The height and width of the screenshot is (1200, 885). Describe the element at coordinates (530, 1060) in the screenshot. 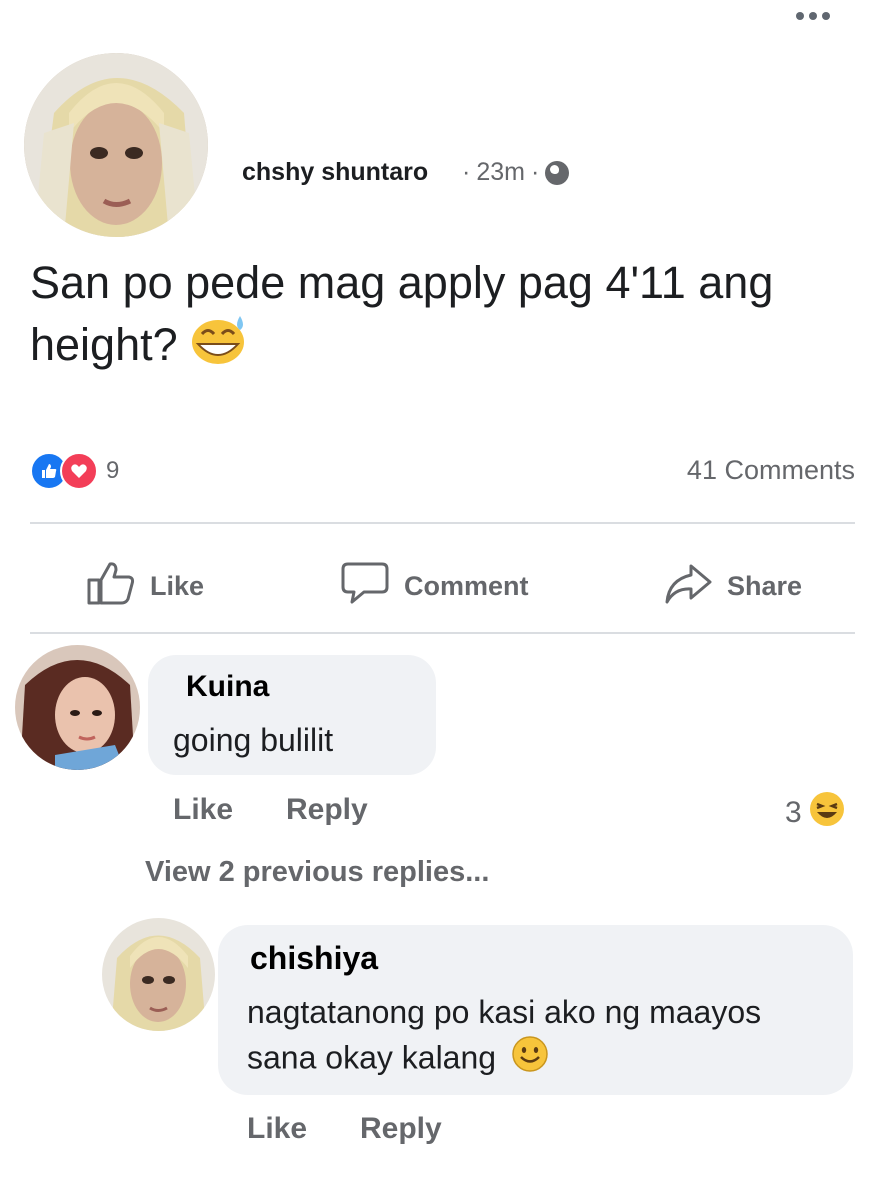

I see `smiley-emoji-icon` at that location.